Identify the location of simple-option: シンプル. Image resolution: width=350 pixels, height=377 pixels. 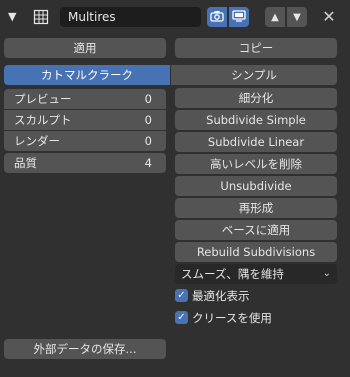
(254, 75).